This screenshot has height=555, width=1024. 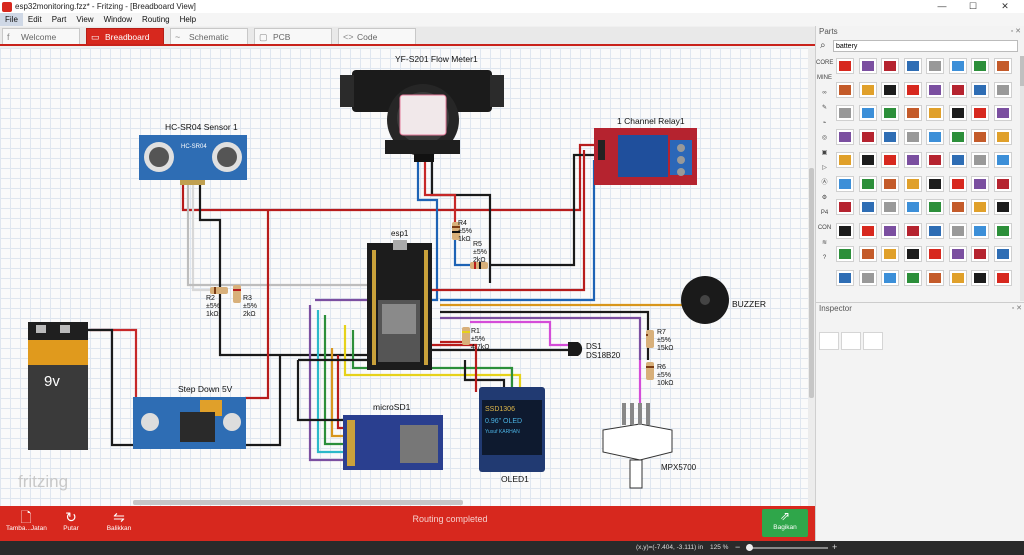 I want to click on resistor-r3, so click(x=237, y=294).